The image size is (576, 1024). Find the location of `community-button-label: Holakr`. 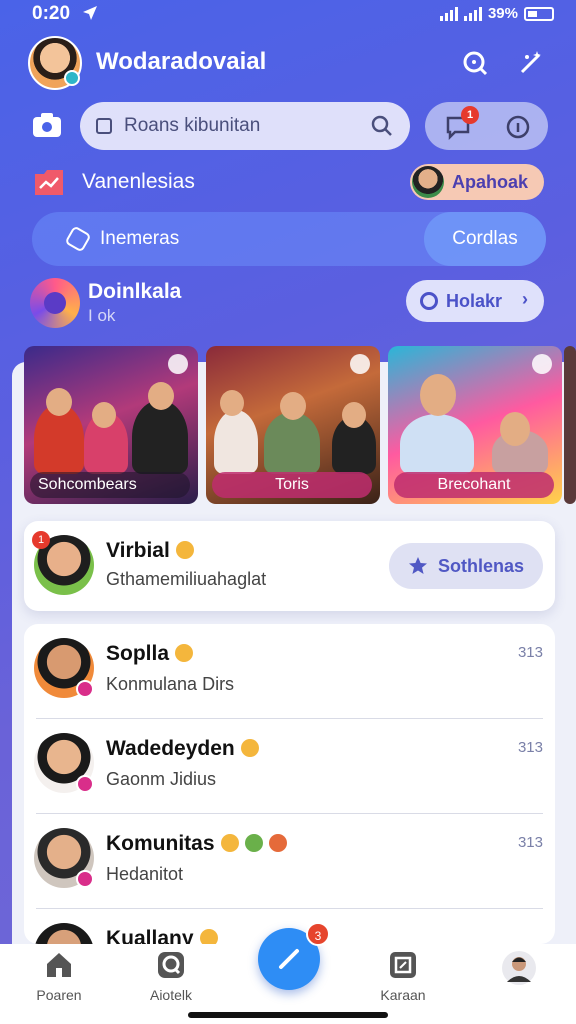

community-button-label: Holakr is located at coordinates (474, 300).